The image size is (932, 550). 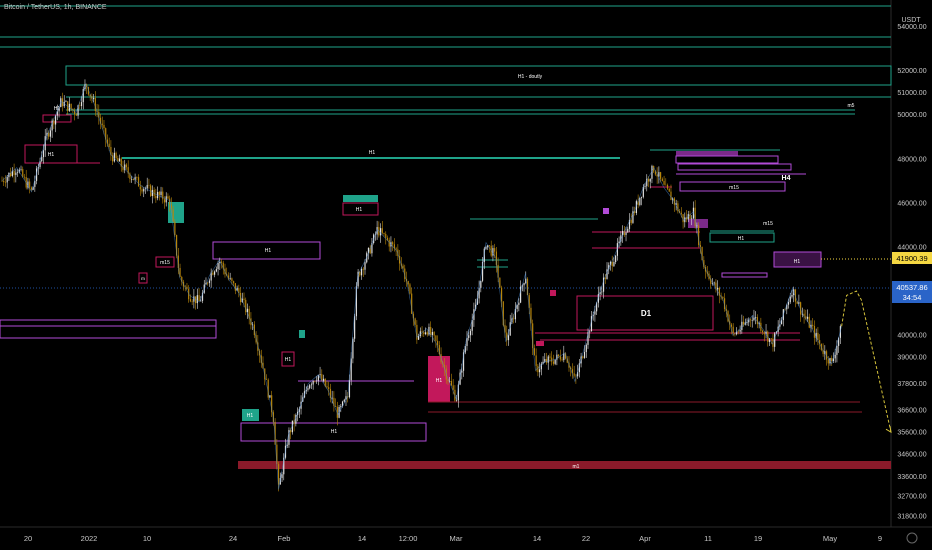 I want to click on time-tick-label: Apr, so click(x=645, y=538).